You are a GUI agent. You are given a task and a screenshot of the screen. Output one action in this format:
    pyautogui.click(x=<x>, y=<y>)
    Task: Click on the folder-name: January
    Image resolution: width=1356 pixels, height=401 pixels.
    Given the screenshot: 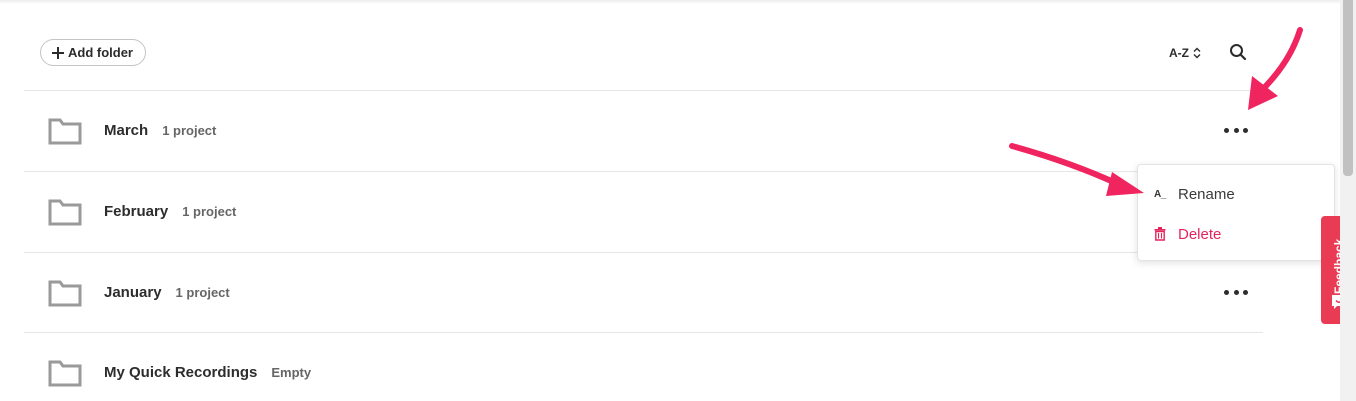 What is the action you would take?
    pyautogui.click(x=133, y=292)
    